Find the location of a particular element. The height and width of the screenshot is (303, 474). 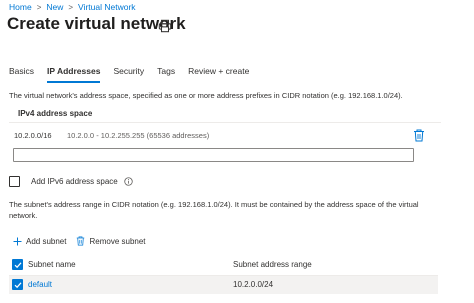

subnet-table-header: Subnet name Subnet address range is located at coordinates (223, 265).